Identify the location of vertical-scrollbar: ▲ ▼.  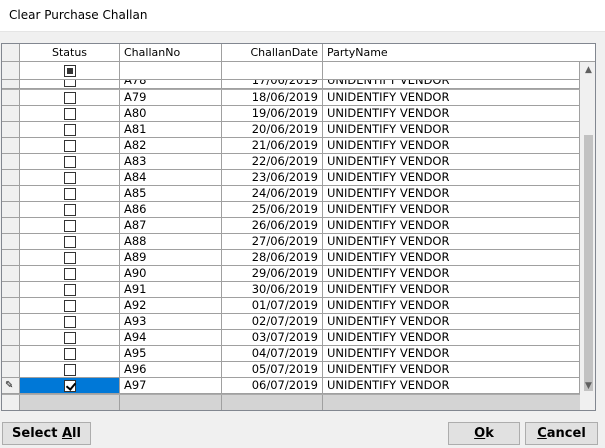
(587, 228).